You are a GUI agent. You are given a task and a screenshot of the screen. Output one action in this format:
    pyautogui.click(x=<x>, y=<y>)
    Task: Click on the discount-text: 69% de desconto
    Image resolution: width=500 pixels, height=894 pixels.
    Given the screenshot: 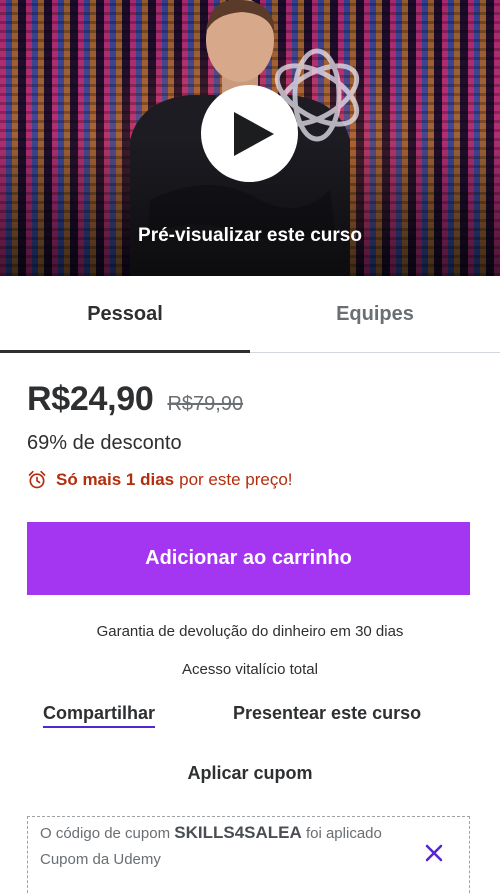 What is the action you would take?
    pyautogui.click(x=104, y=443)
    